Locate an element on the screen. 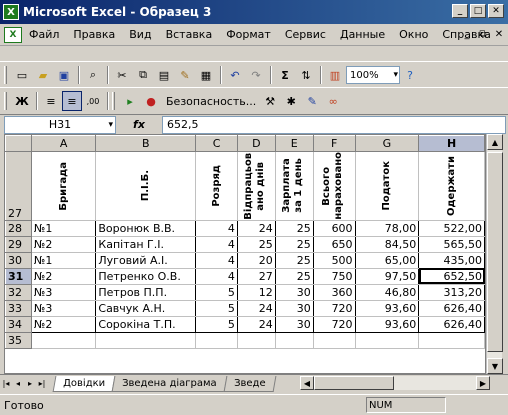 Image resolution: width=508 pixels, height=415 pixels. print-preview-icon: ⌕ is located at coordinates (93, 75).